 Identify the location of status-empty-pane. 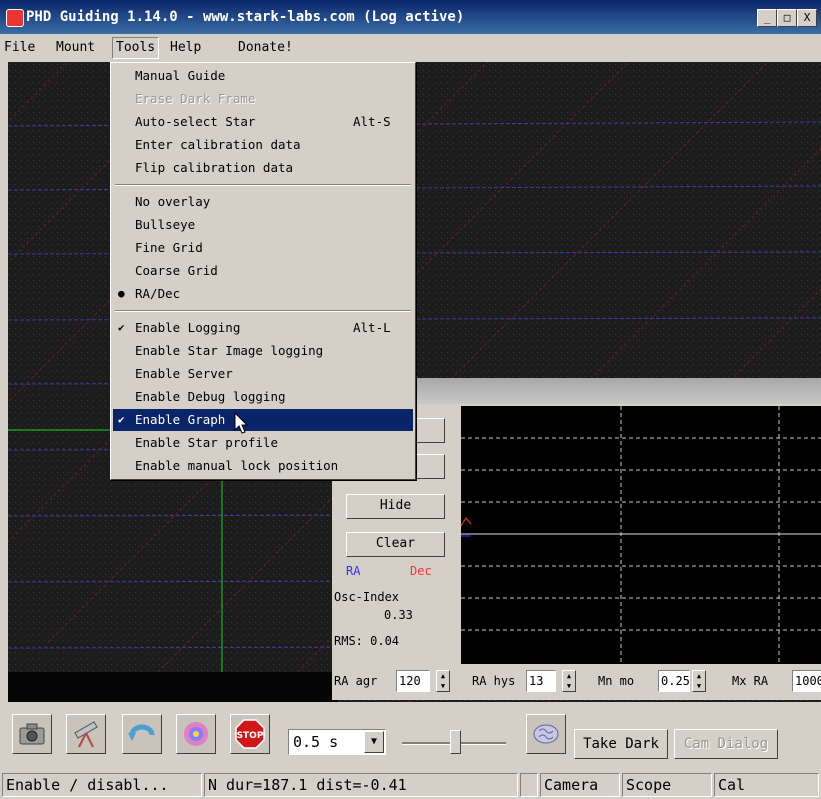
(529, 785).